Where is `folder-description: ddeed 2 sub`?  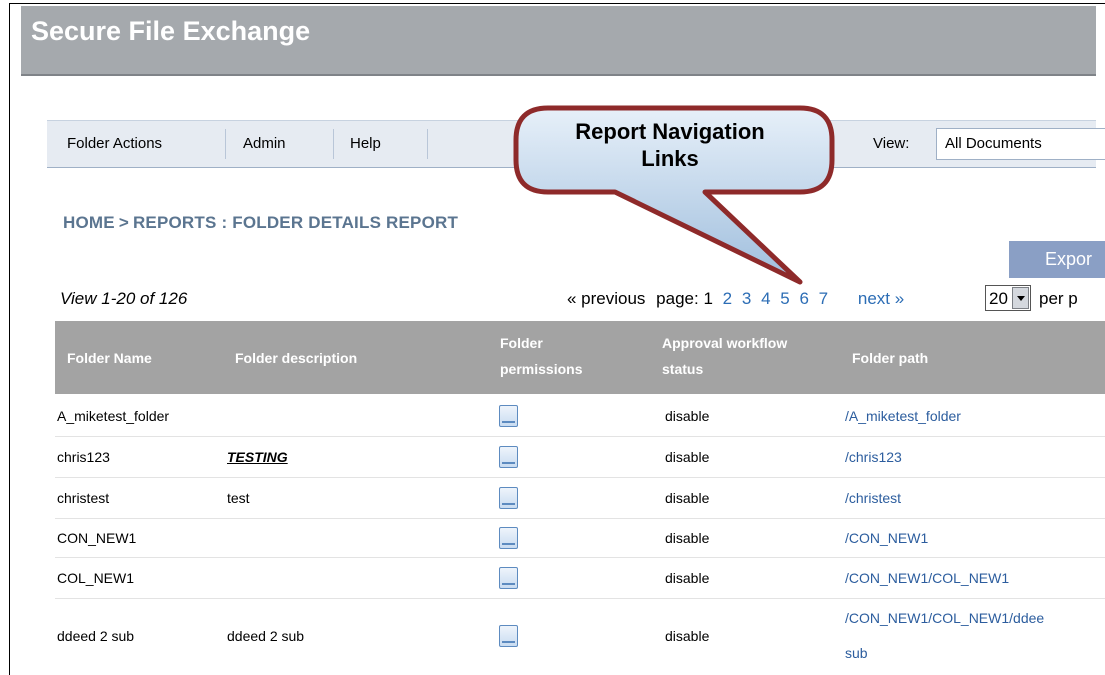 folder-description: ddeed 2 sub is located at coordinates (266, 636).